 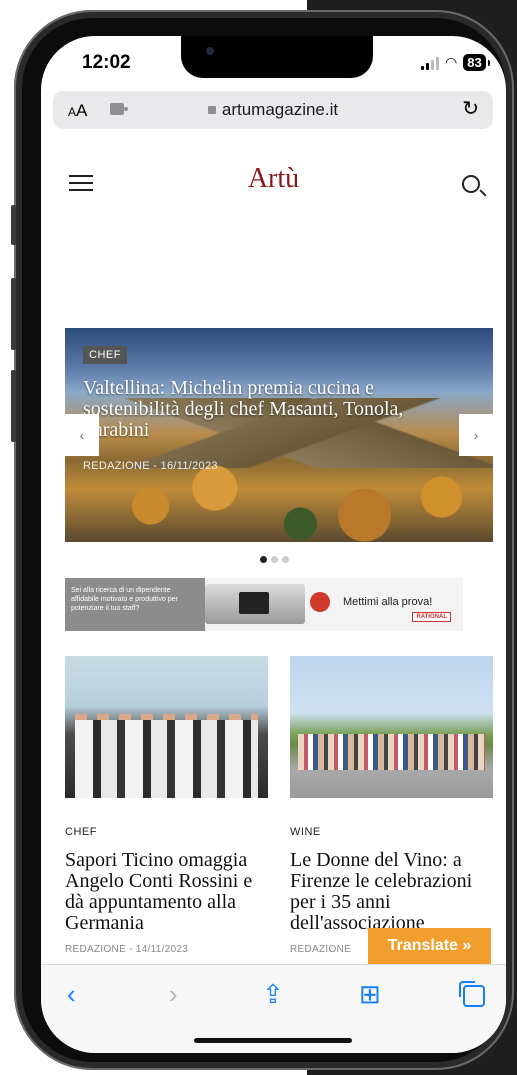 I want to click on slider-next-button: ›, so click(x=476, y=435).